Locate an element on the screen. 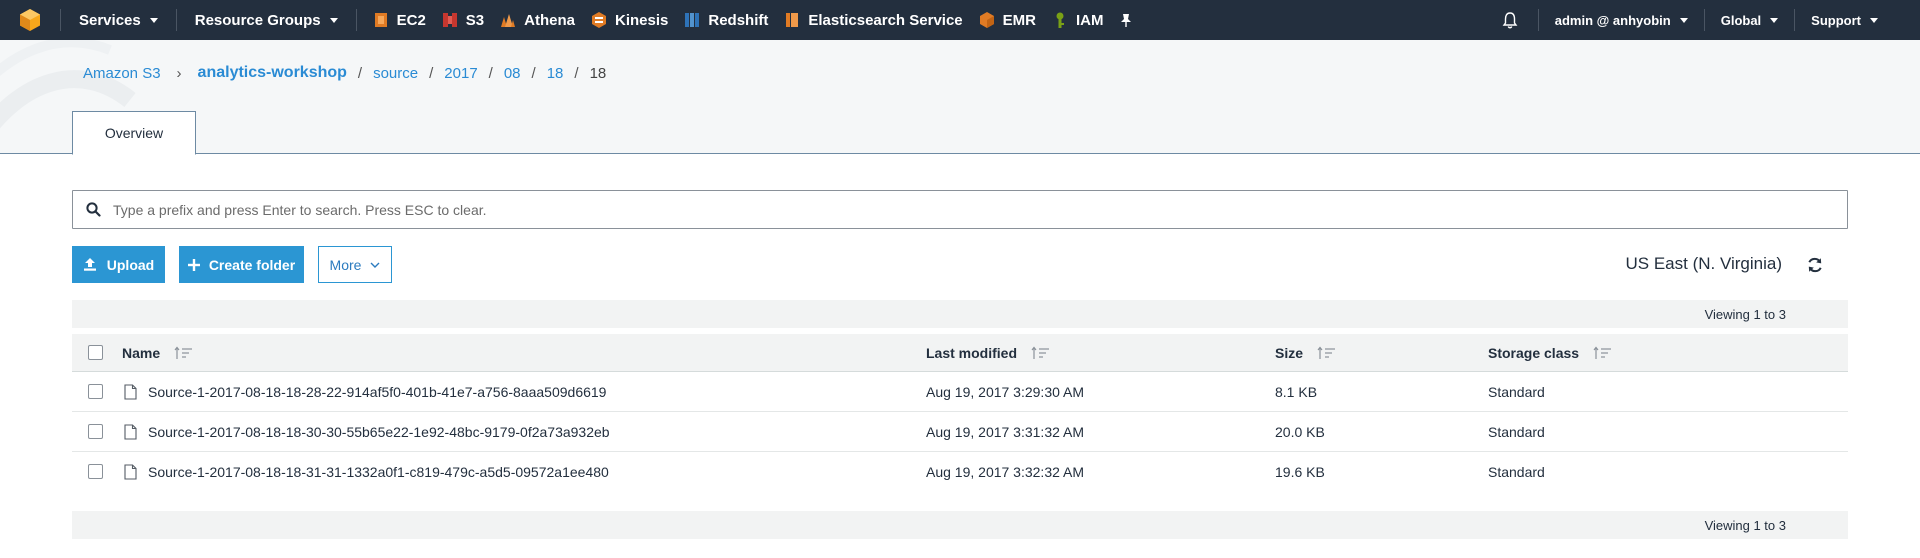  breadcrumb-folder-source: source is located at coordinates (395, 73).